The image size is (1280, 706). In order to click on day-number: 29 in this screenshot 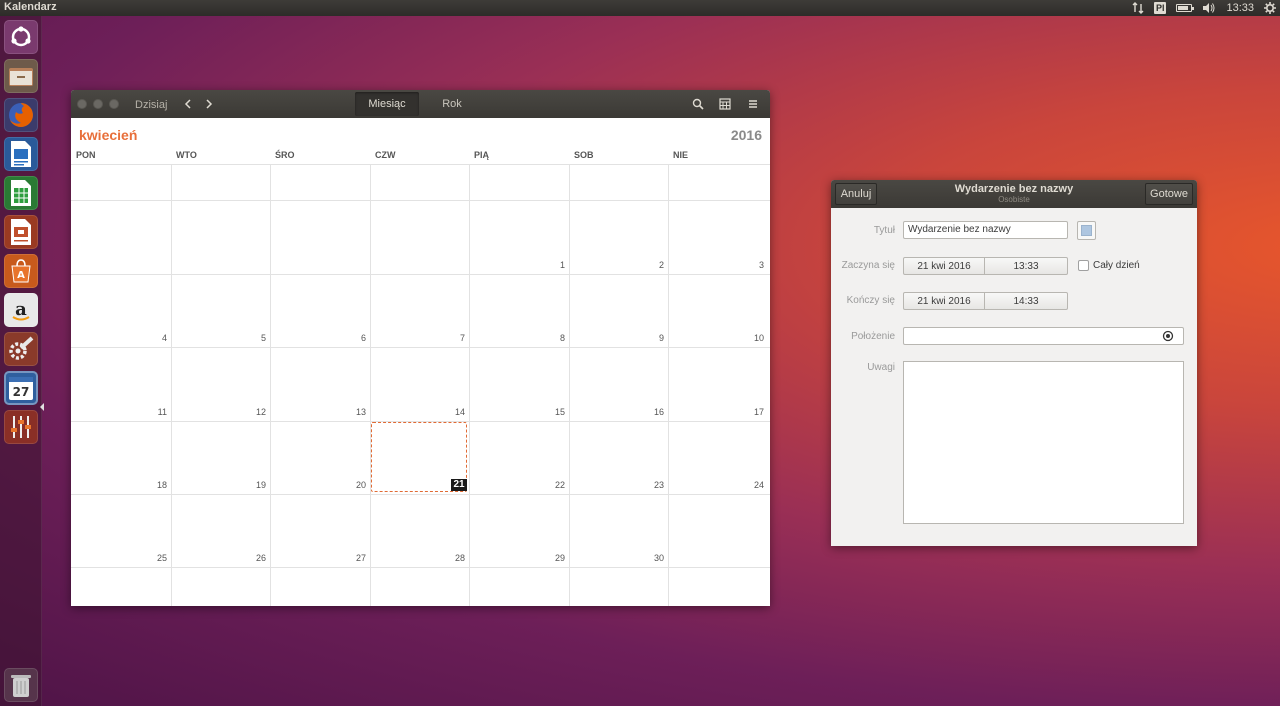, I will do `click(550, 558)`.